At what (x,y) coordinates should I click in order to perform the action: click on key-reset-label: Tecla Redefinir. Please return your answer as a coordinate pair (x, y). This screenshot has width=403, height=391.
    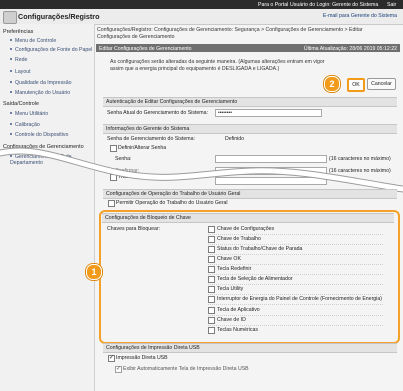
    Looking at the image, I should click on (234, 269).